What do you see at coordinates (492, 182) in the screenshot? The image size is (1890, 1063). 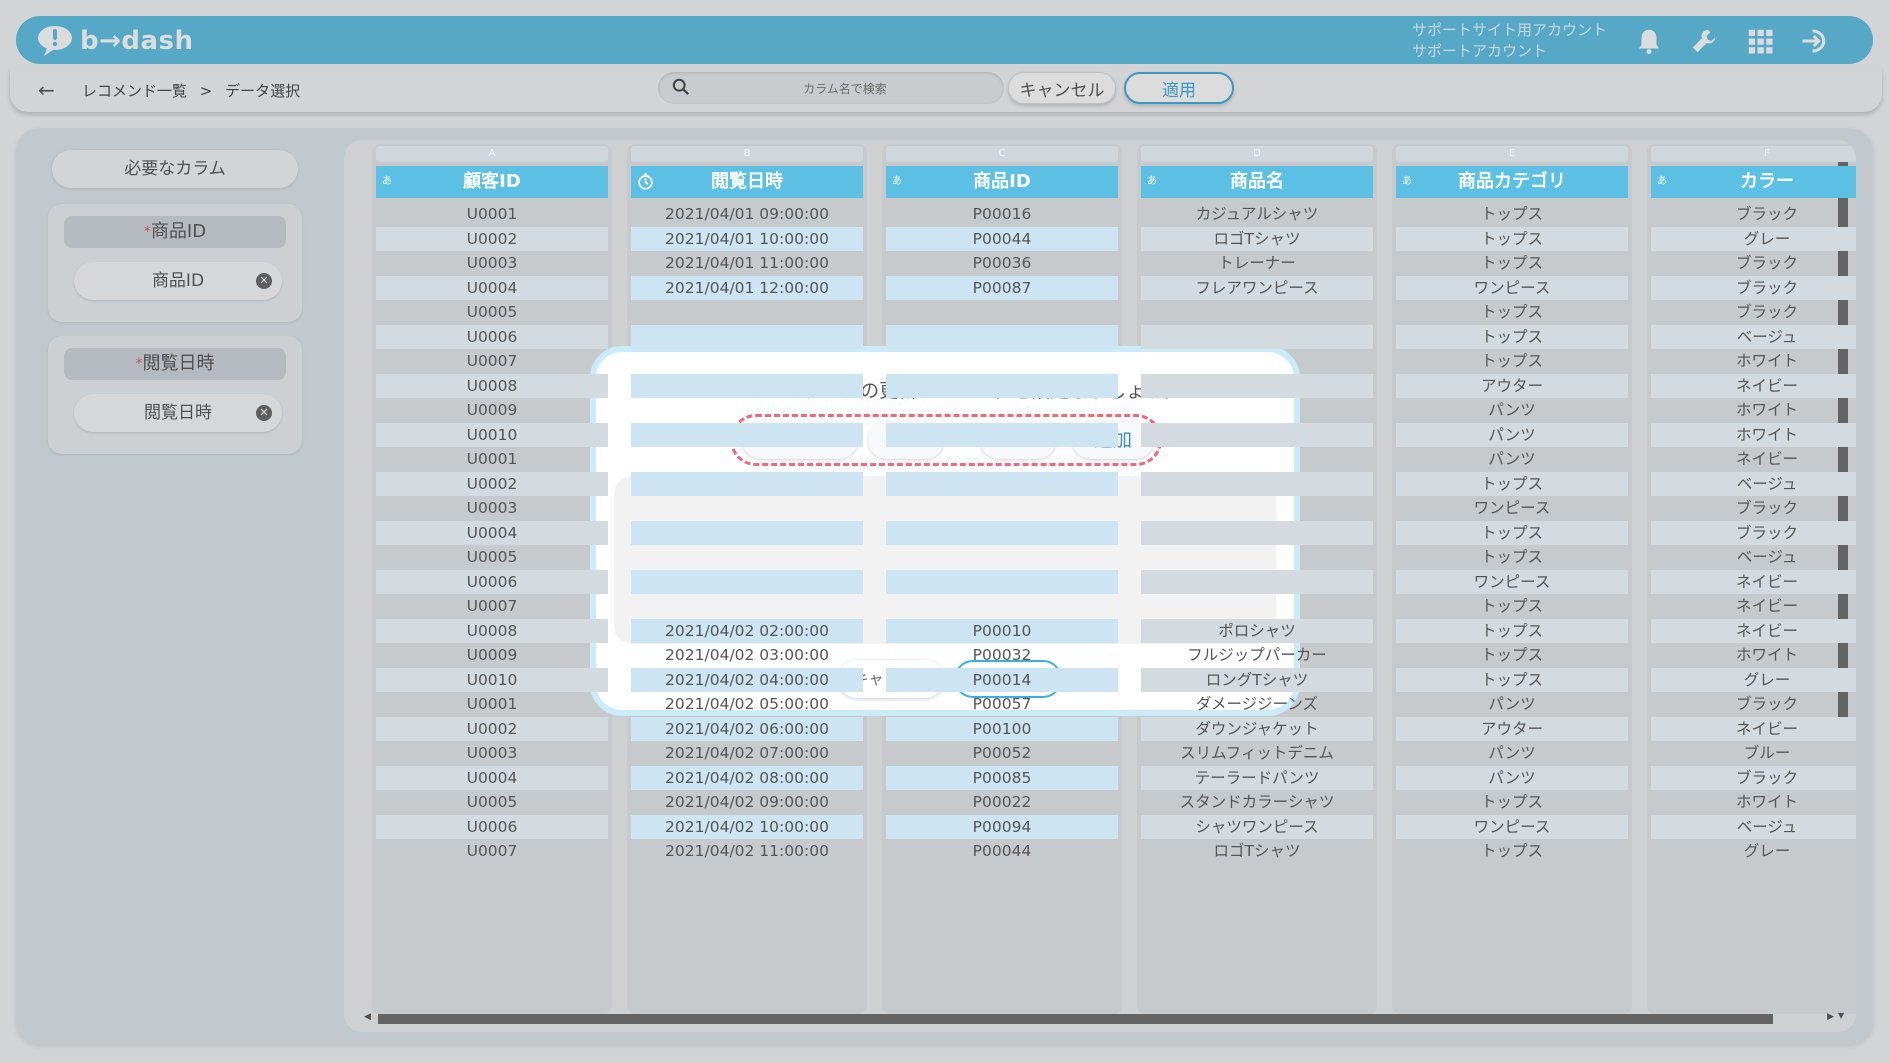 I see `column-header: あ 顧客ID` at bounding box center [492, 182].